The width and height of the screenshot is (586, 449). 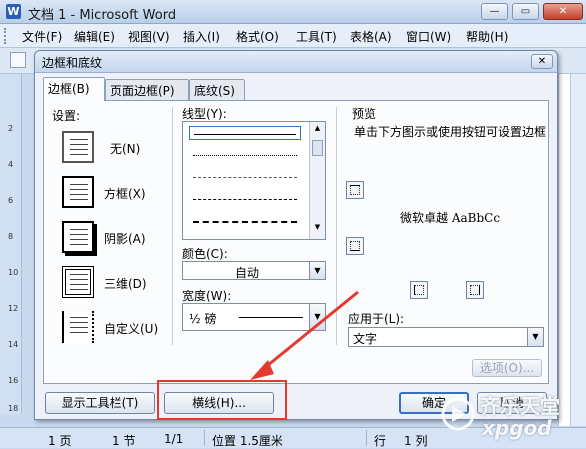 I want to click on site-watermark-logo: 齐乐天堂 xpgod, so click(x=510, y=414).